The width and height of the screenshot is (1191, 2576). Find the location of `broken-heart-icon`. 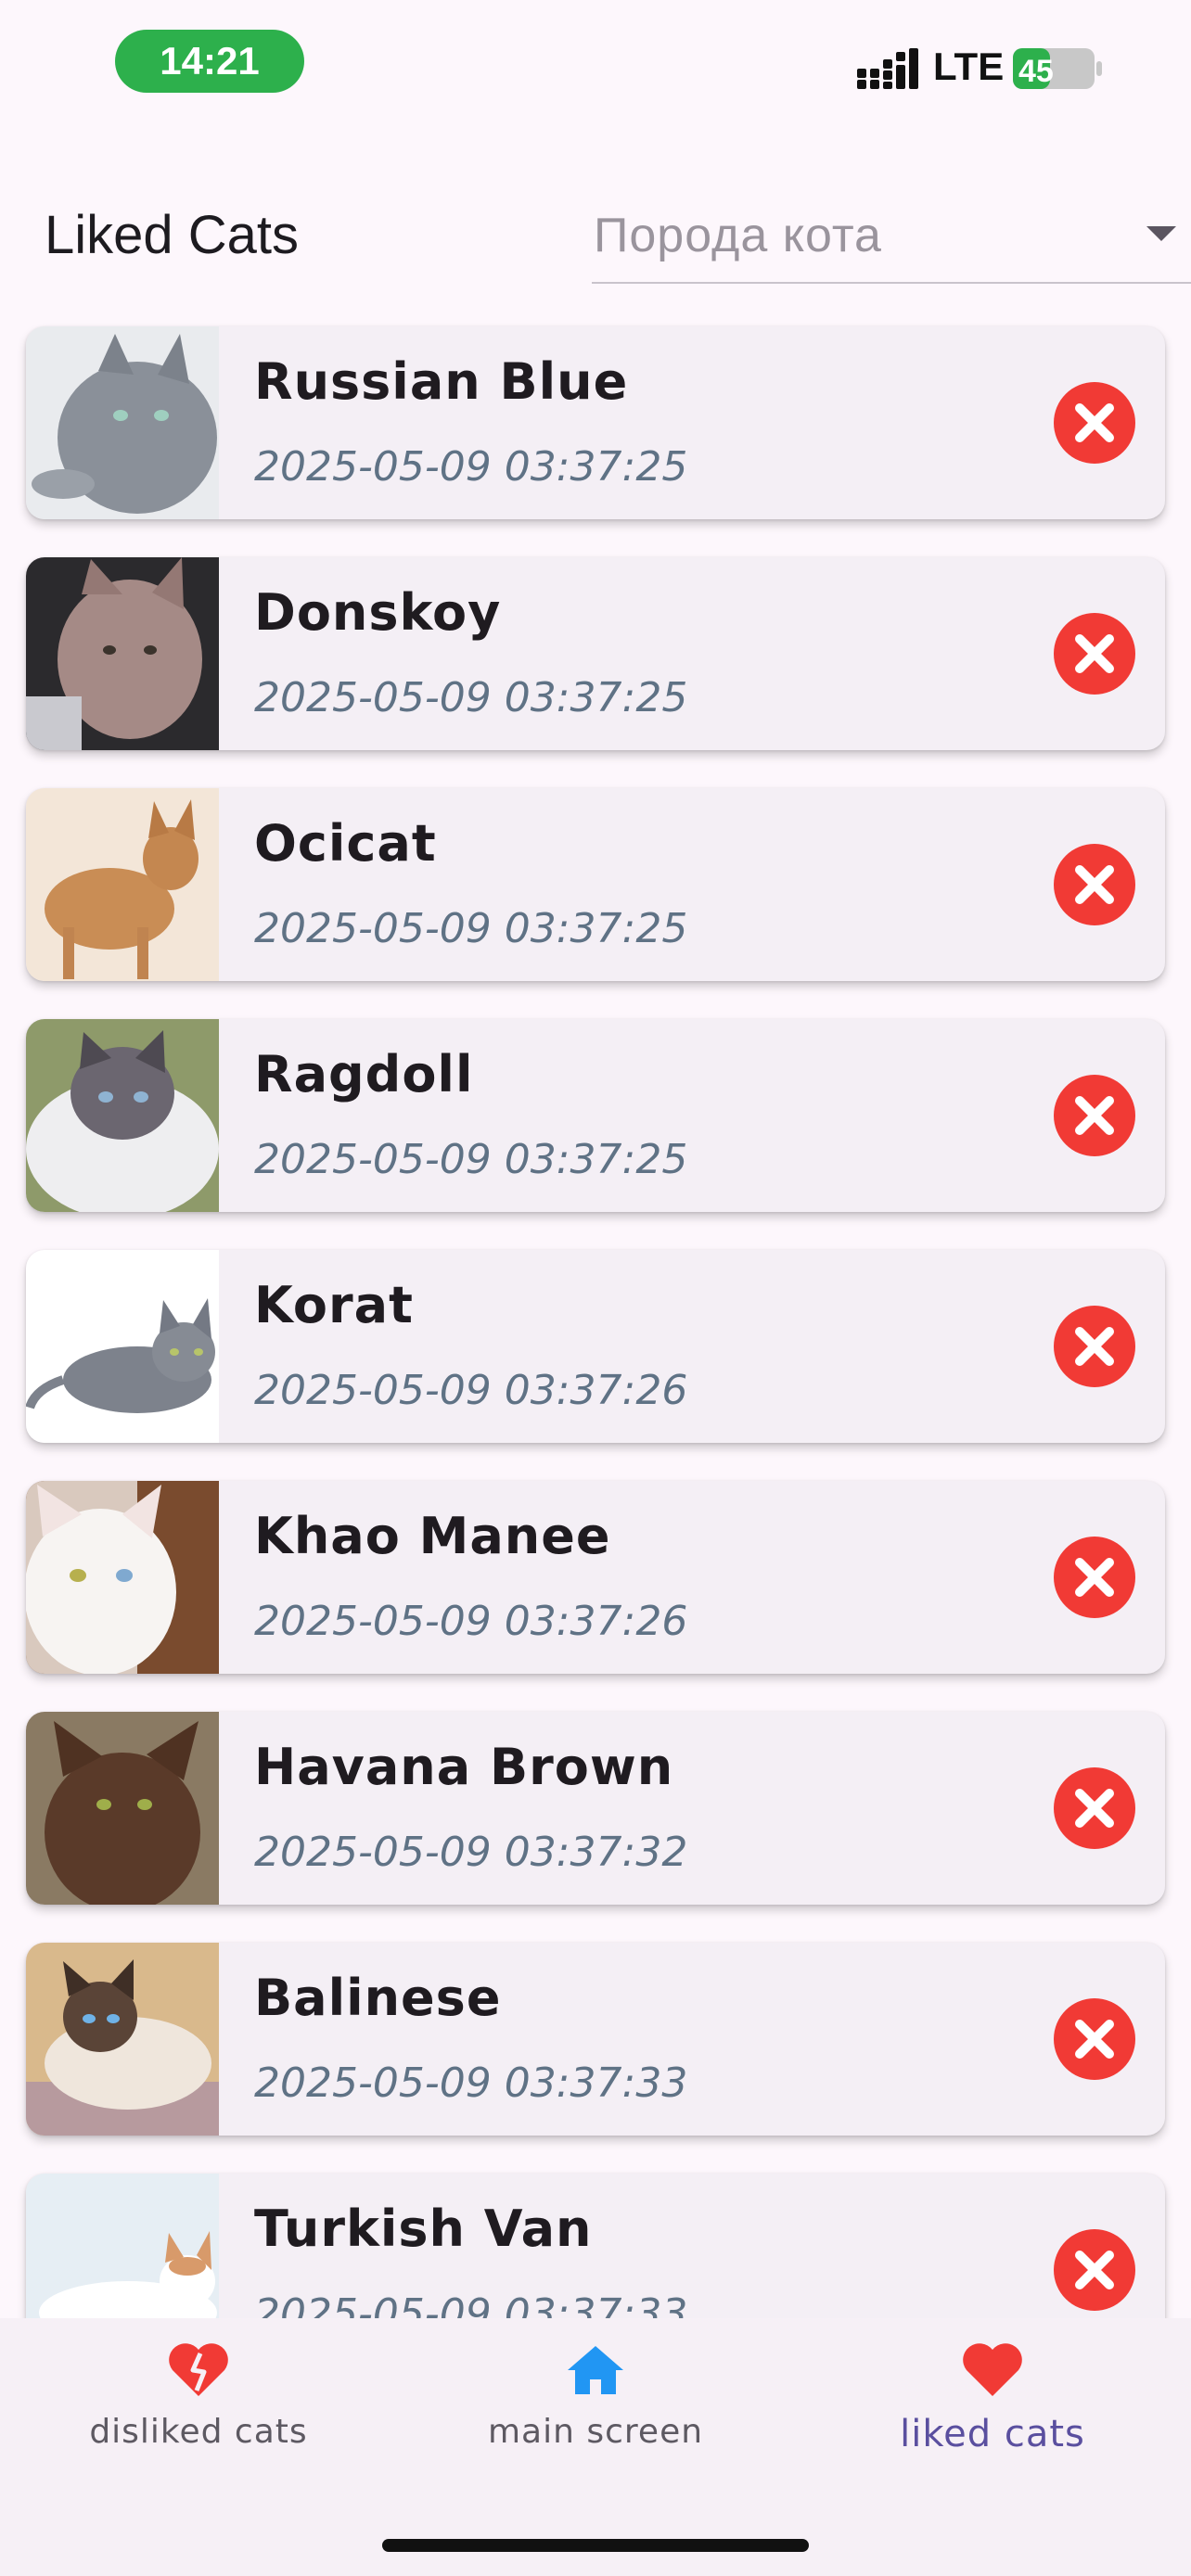

broken-heart-icon is located at coordinates (198, 2369).